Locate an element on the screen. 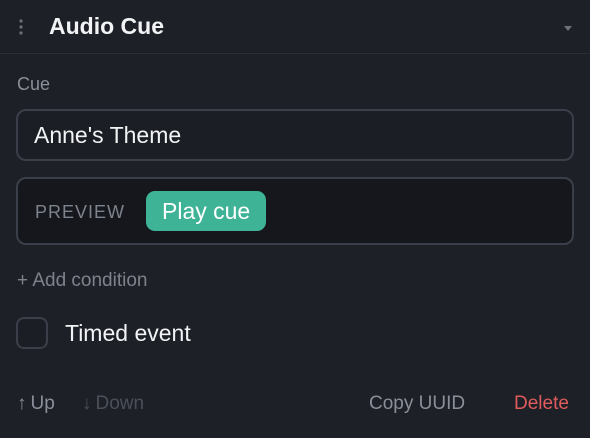 This screenshot has width=590, height=438. timed-event-checkbox is located at coordinates (32, 333).